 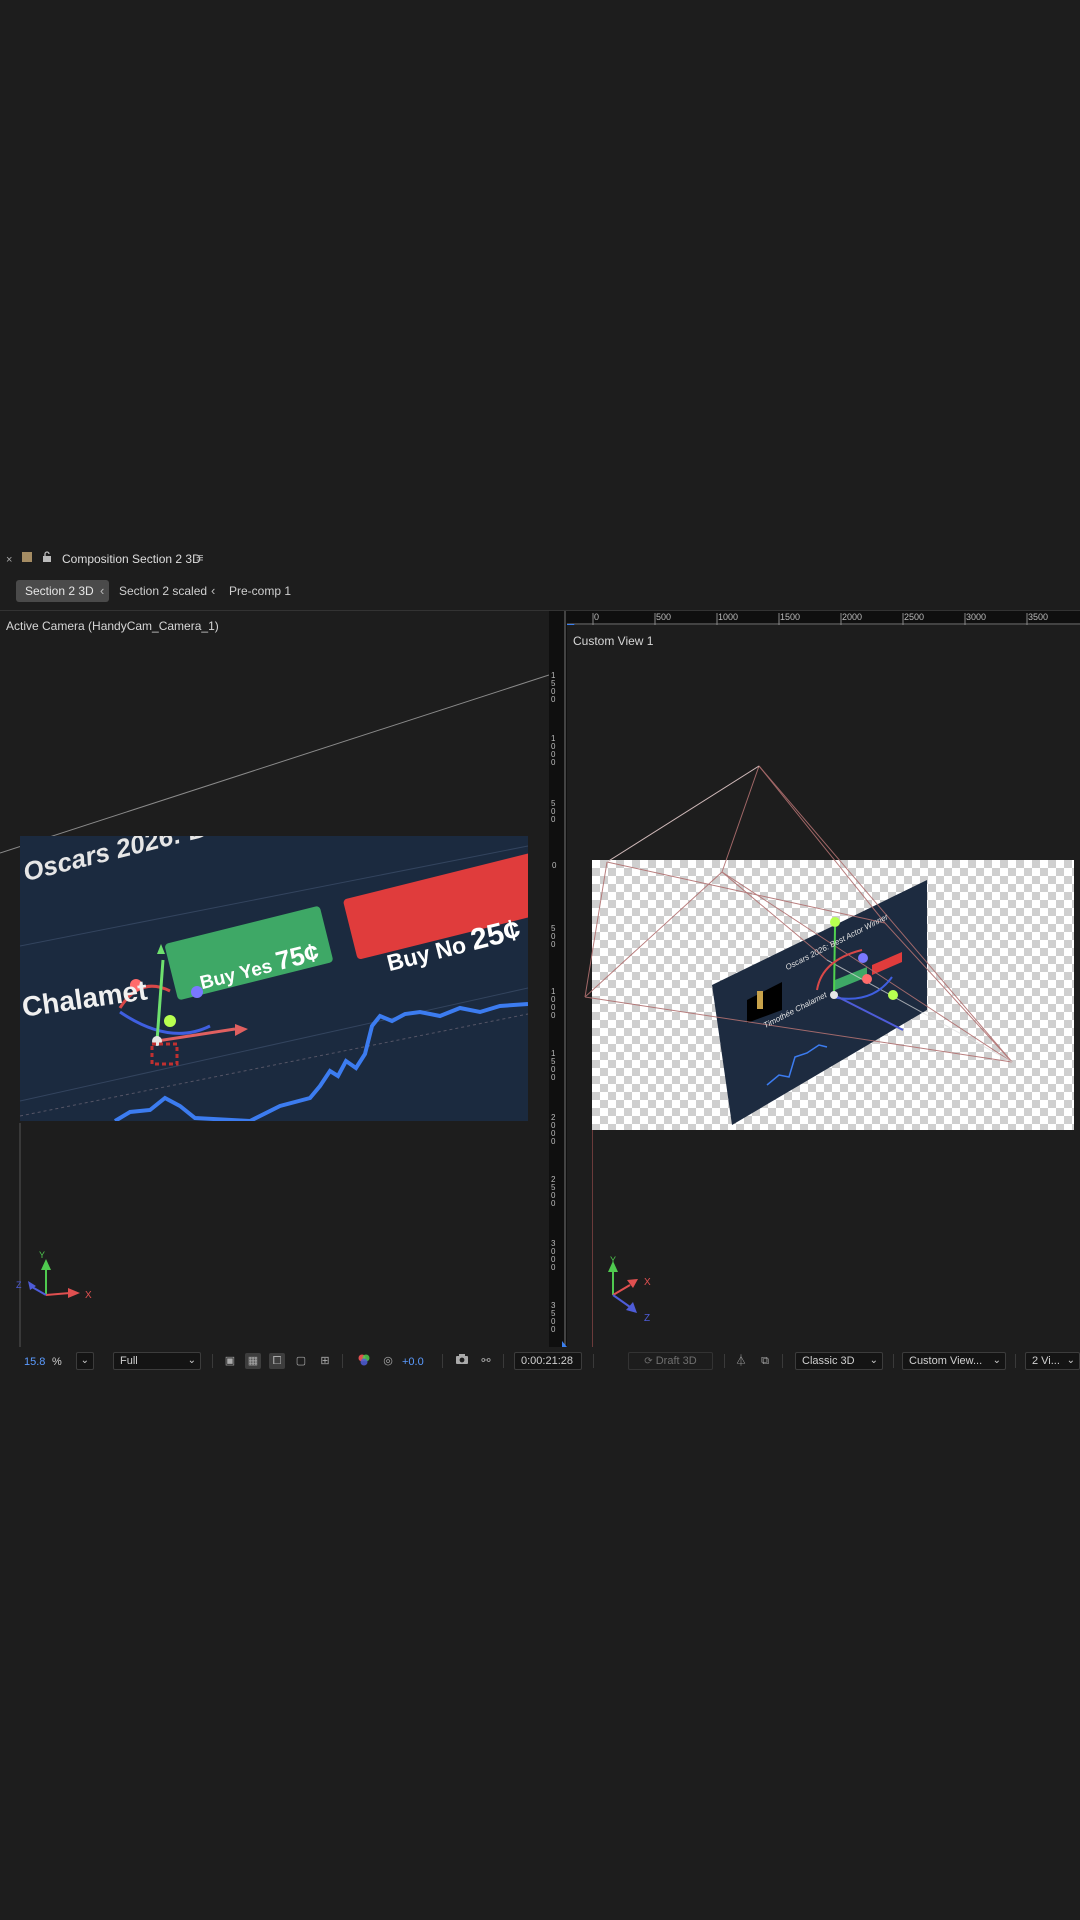 I want to click on vertical-ruler, so click(x=558, y=979).